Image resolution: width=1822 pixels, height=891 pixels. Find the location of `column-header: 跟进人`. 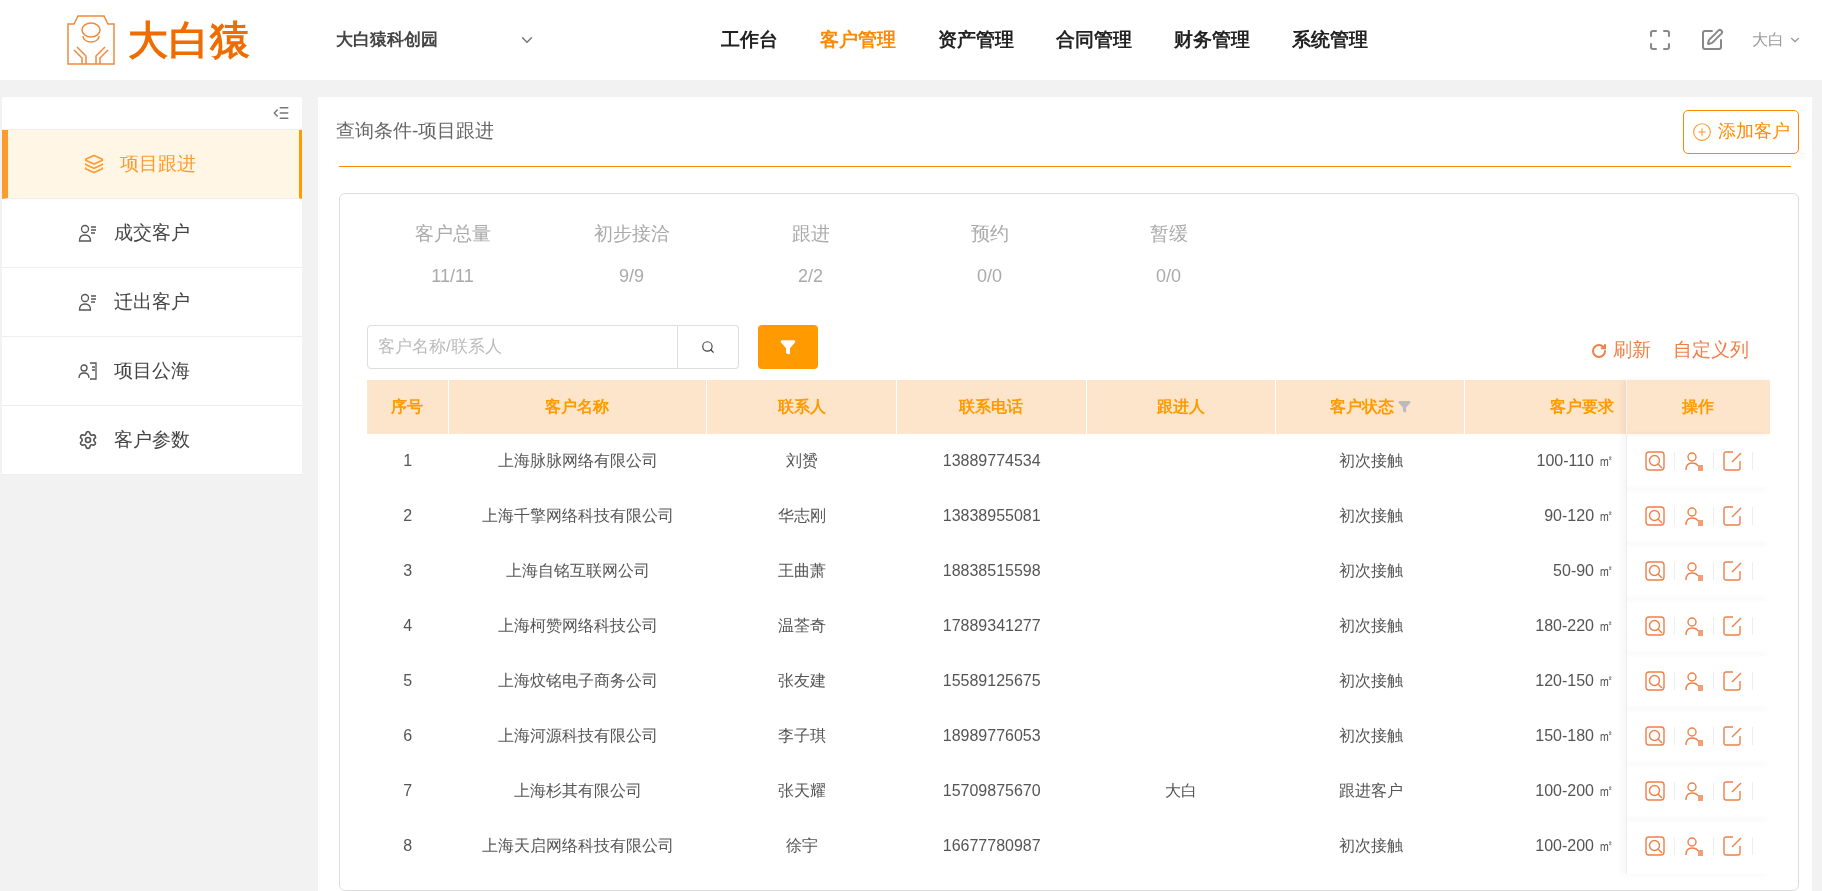

column-header: 跟进人 is located at coordinates (1181, 406).